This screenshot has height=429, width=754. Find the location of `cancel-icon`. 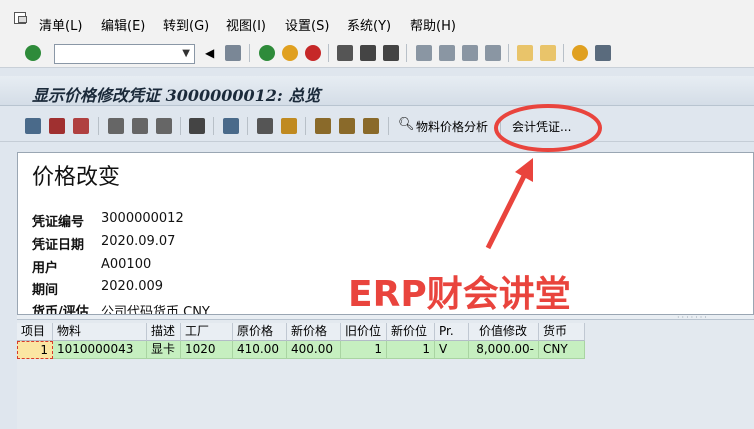

cancel-icon is located at coordinates (313, 53).